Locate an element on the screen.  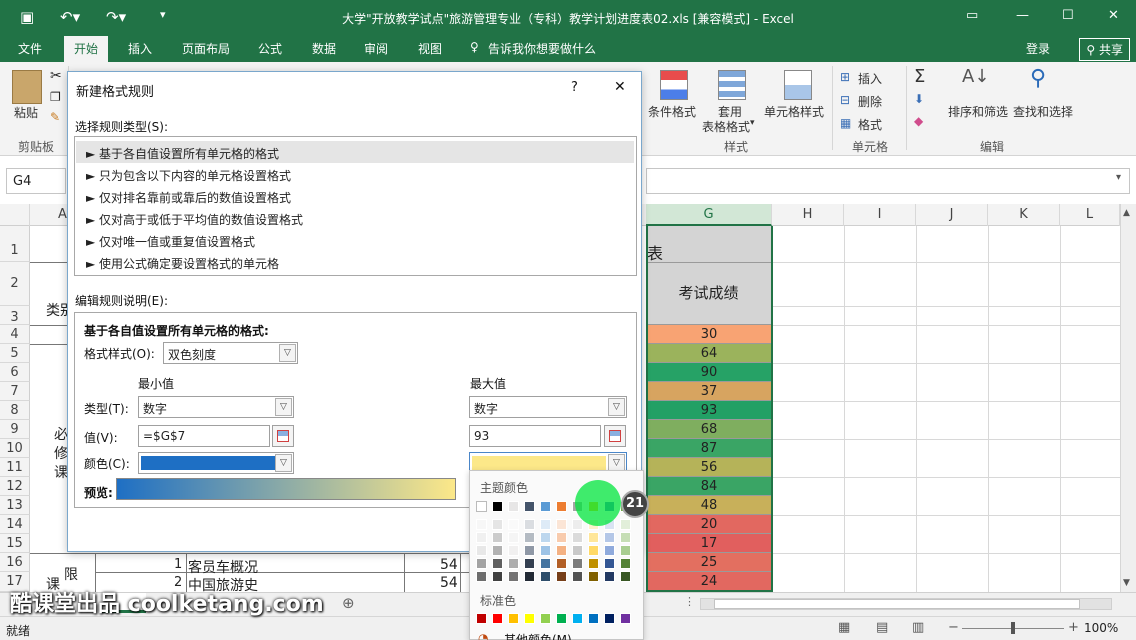
row-header: 14 is located at coordinates (15, 524).